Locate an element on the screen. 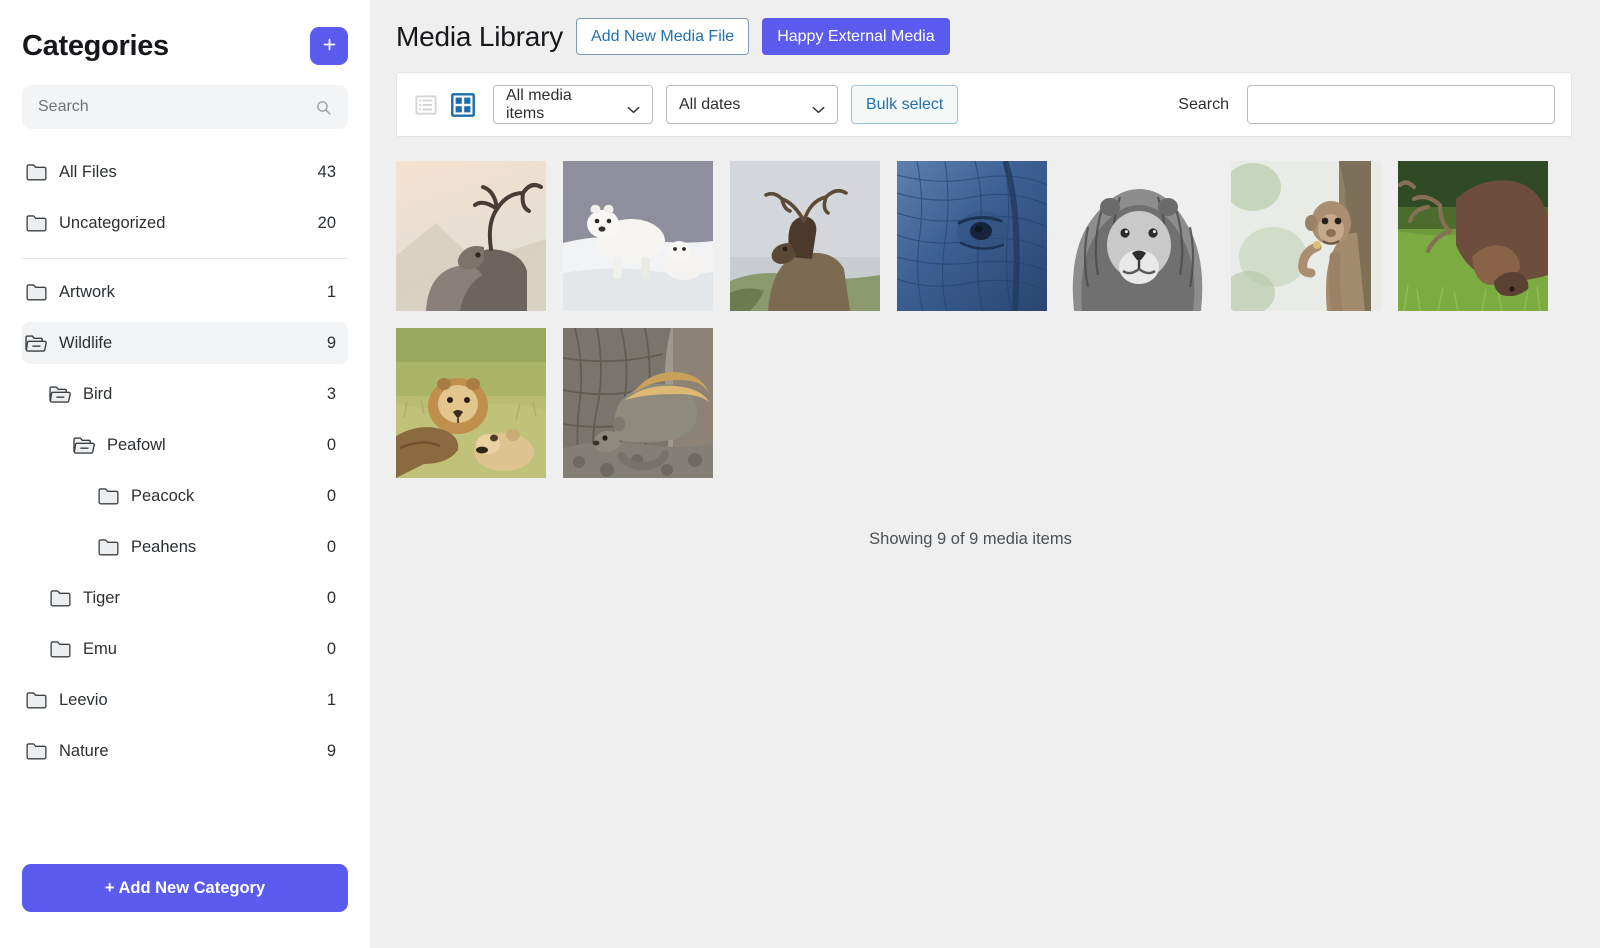  category-row-wildlife: Wildlife 9 is located at coordinates (185, 343).